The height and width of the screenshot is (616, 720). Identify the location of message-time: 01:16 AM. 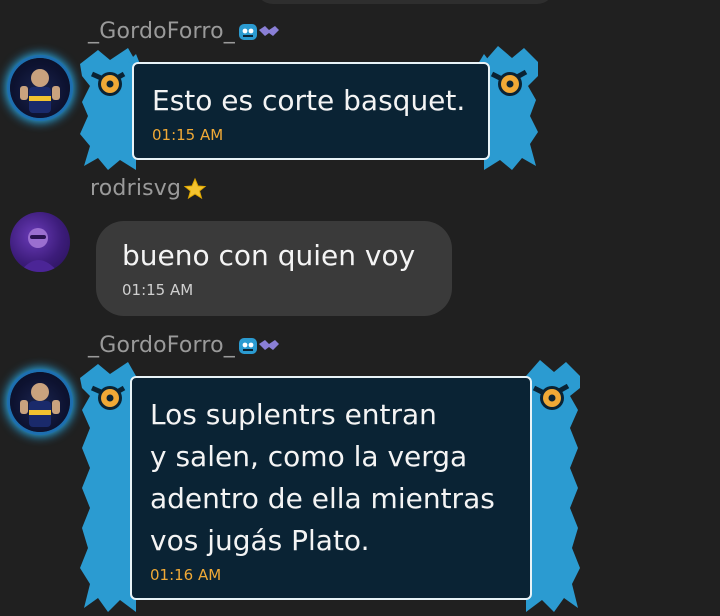
(186, 575).